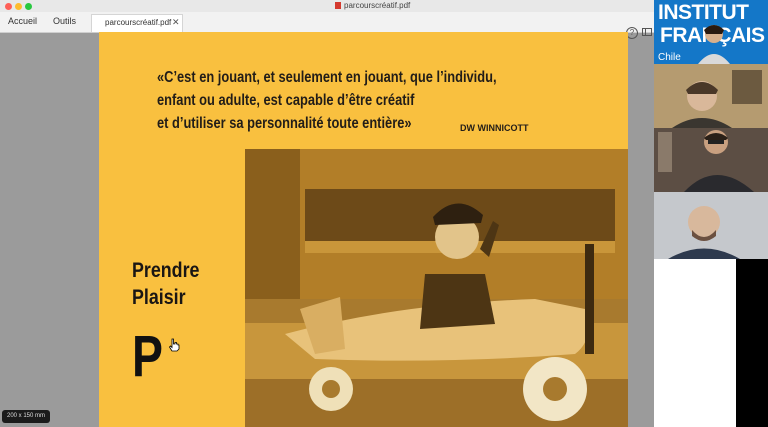 Image resolution: width=768 pixels, height=427 pixels. Describe the element at coordinates (372, 6) in the screenshot. I see `window-title: parcourscréatif.pdf` at that location.